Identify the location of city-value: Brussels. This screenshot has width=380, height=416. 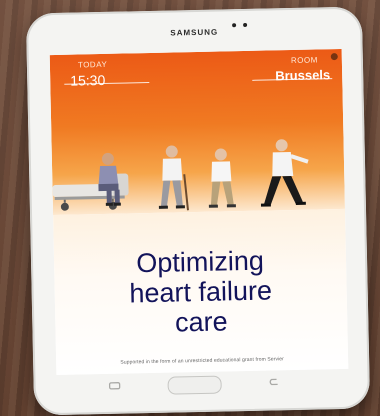
(303, 75).